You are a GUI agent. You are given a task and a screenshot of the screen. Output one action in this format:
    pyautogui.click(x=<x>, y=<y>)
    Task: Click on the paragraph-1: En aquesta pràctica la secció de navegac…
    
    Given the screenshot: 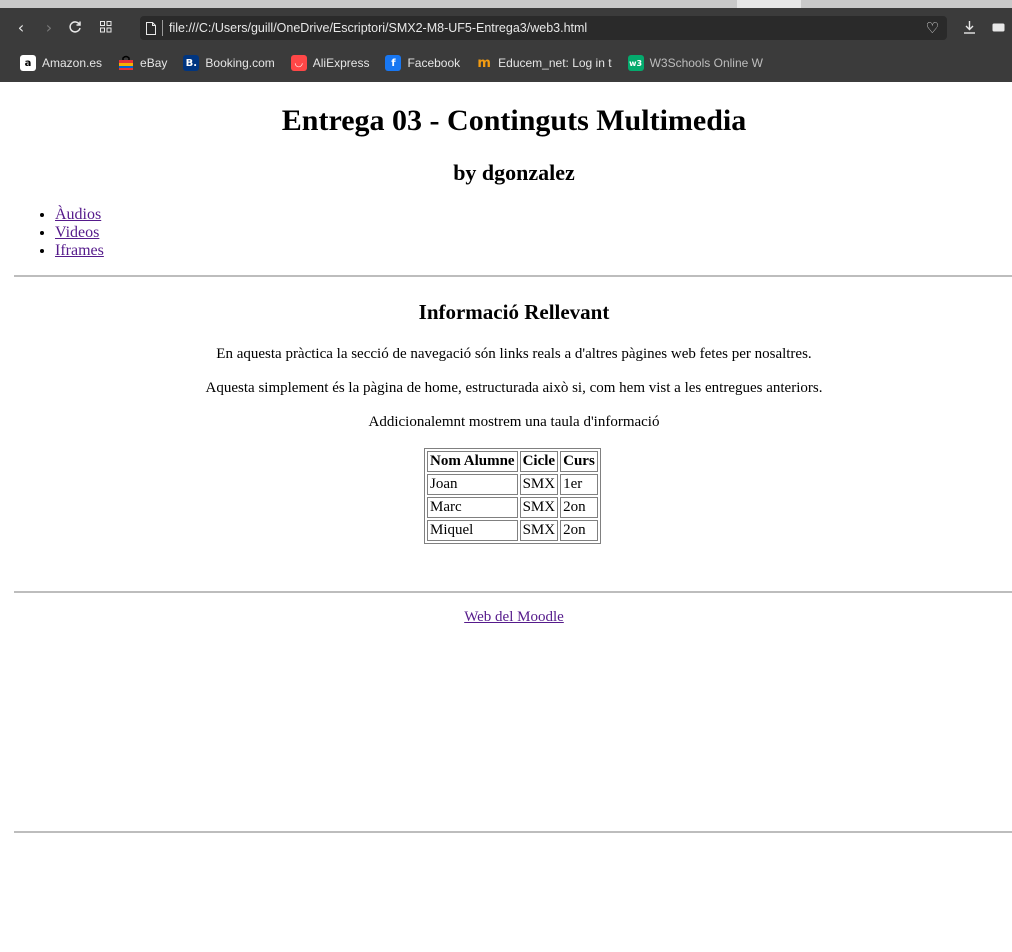 What is the action you would take?
    pyautogui.click(x=514, y=354)
    